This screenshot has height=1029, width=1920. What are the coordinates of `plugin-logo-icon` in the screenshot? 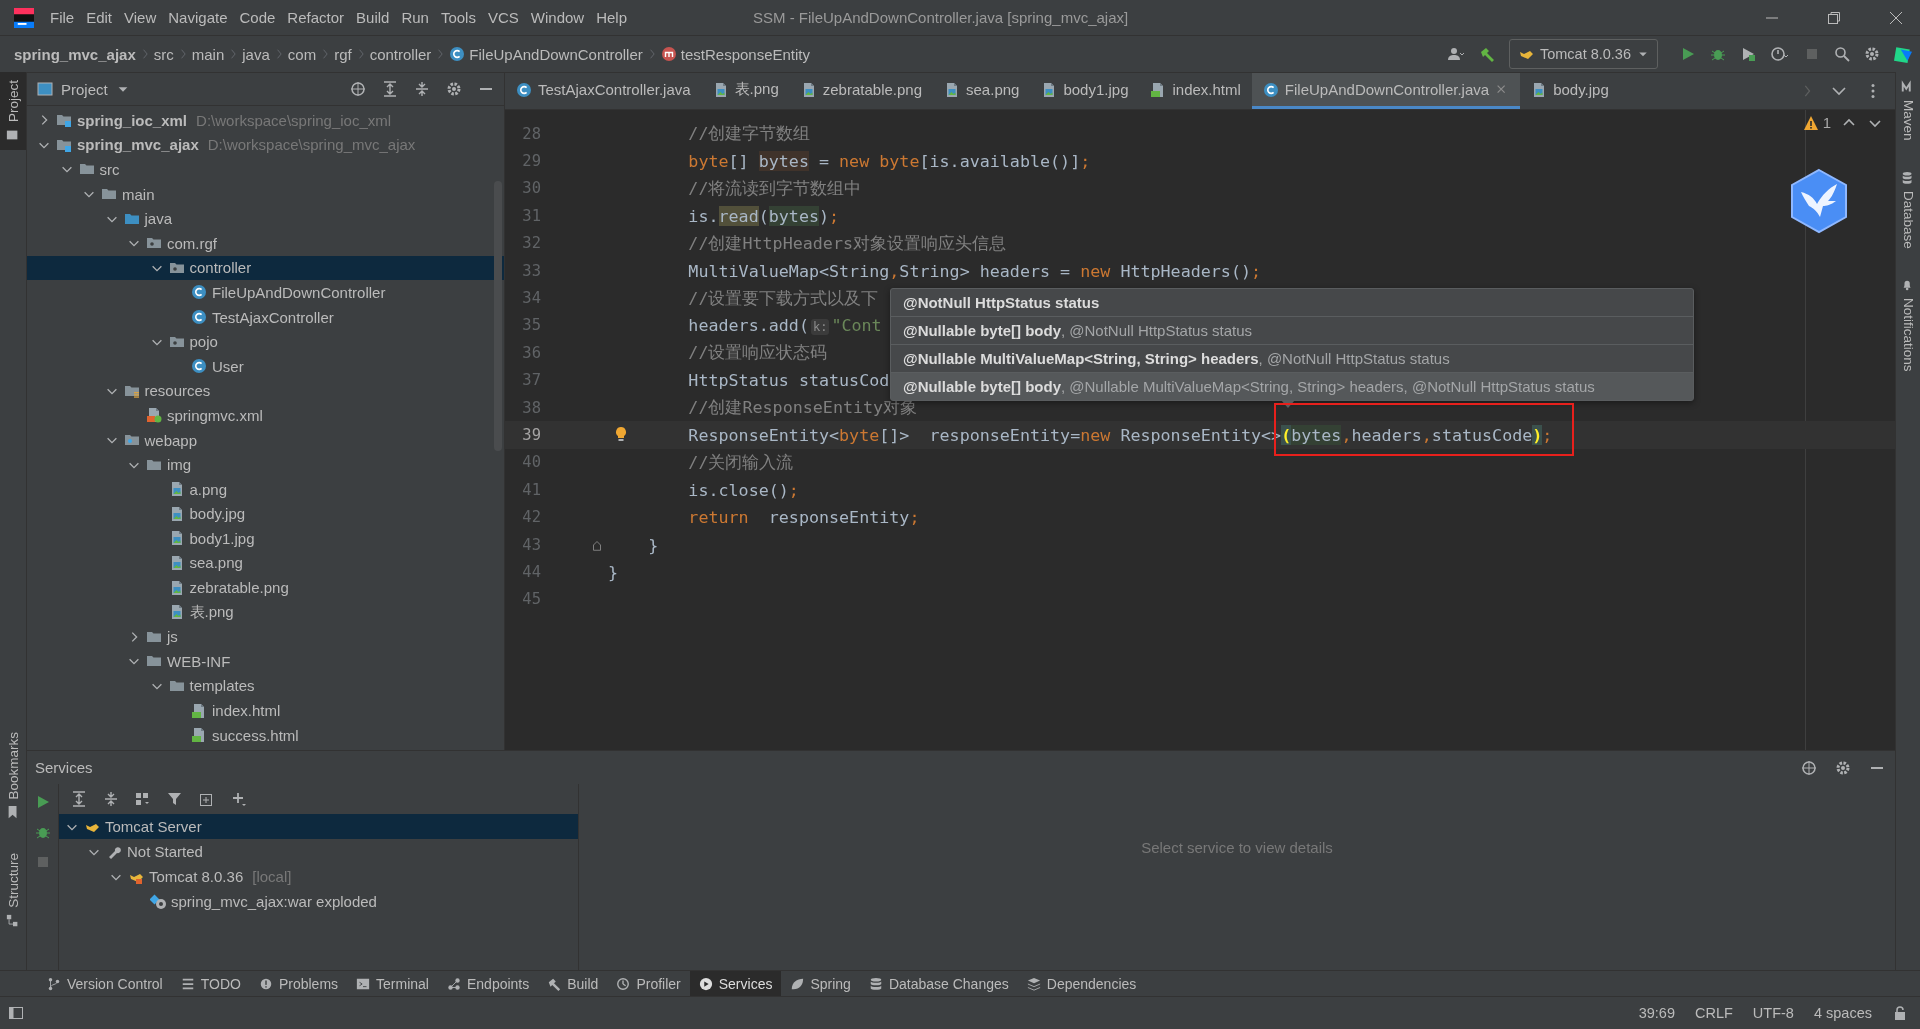 It's located at (1903, 54).